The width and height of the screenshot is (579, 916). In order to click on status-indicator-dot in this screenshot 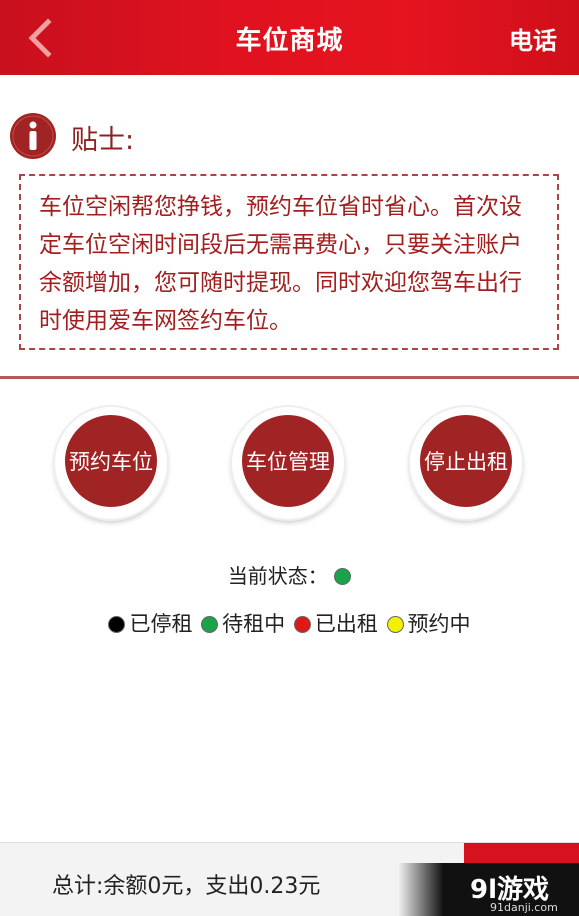, I will do `click(343, 576)`.